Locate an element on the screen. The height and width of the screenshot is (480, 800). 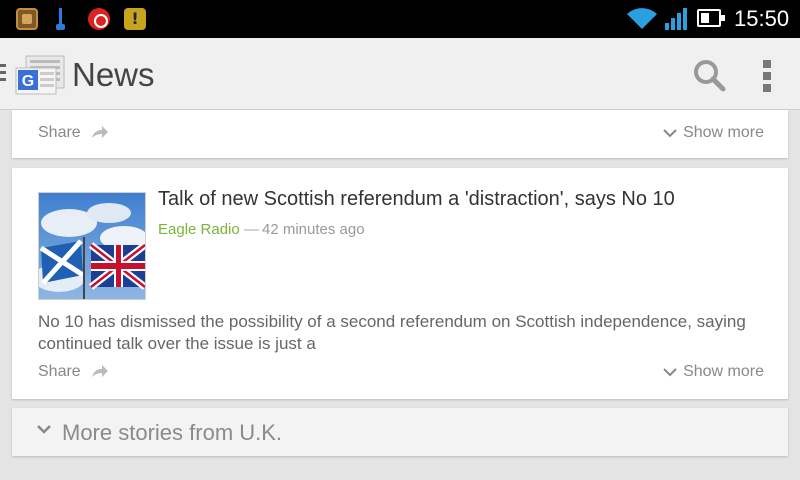
drawer-indicator-icon is located at coordinates (3, 75).